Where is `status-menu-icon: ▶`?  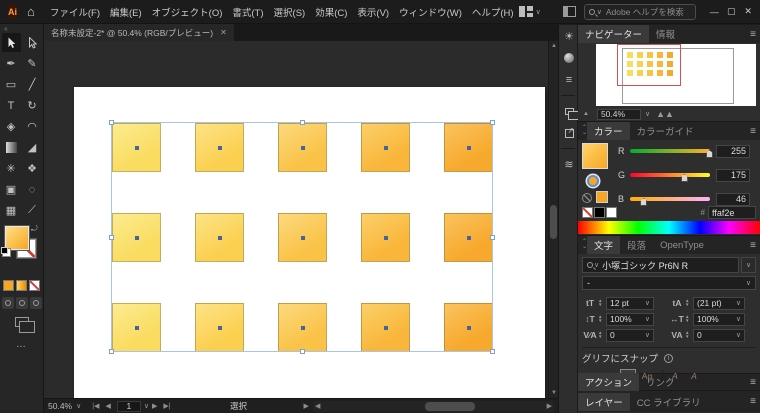
status-menu-icon: ▶ is located at coordinates (306, 406).